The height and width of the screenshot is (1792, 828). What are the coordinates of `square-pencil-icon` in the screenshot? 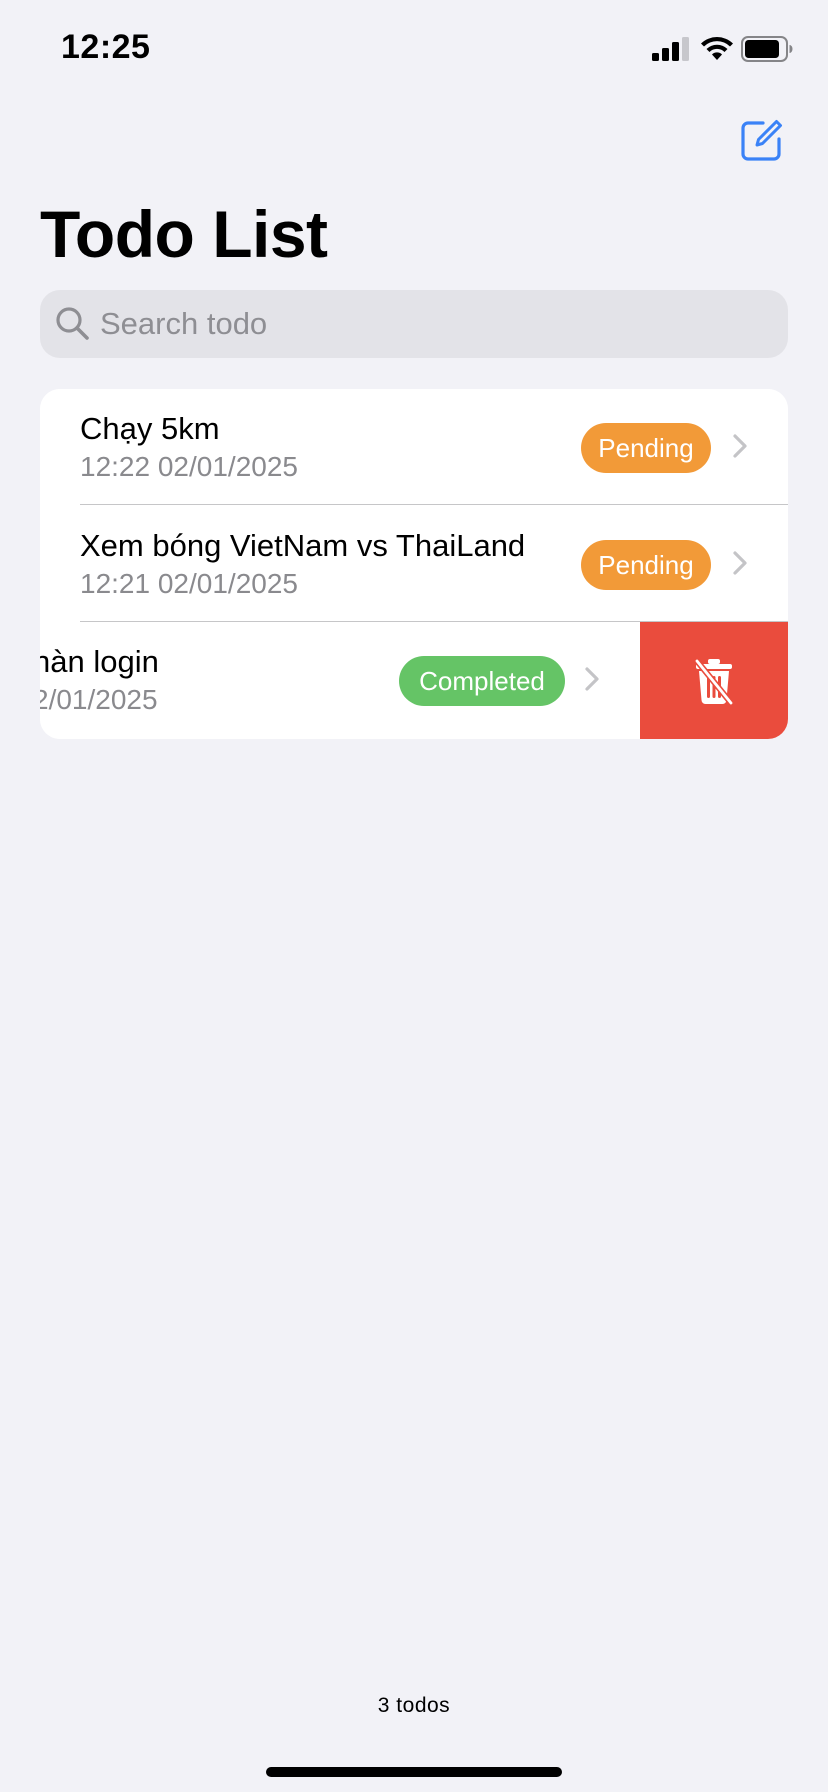 It's located at (761, 140).